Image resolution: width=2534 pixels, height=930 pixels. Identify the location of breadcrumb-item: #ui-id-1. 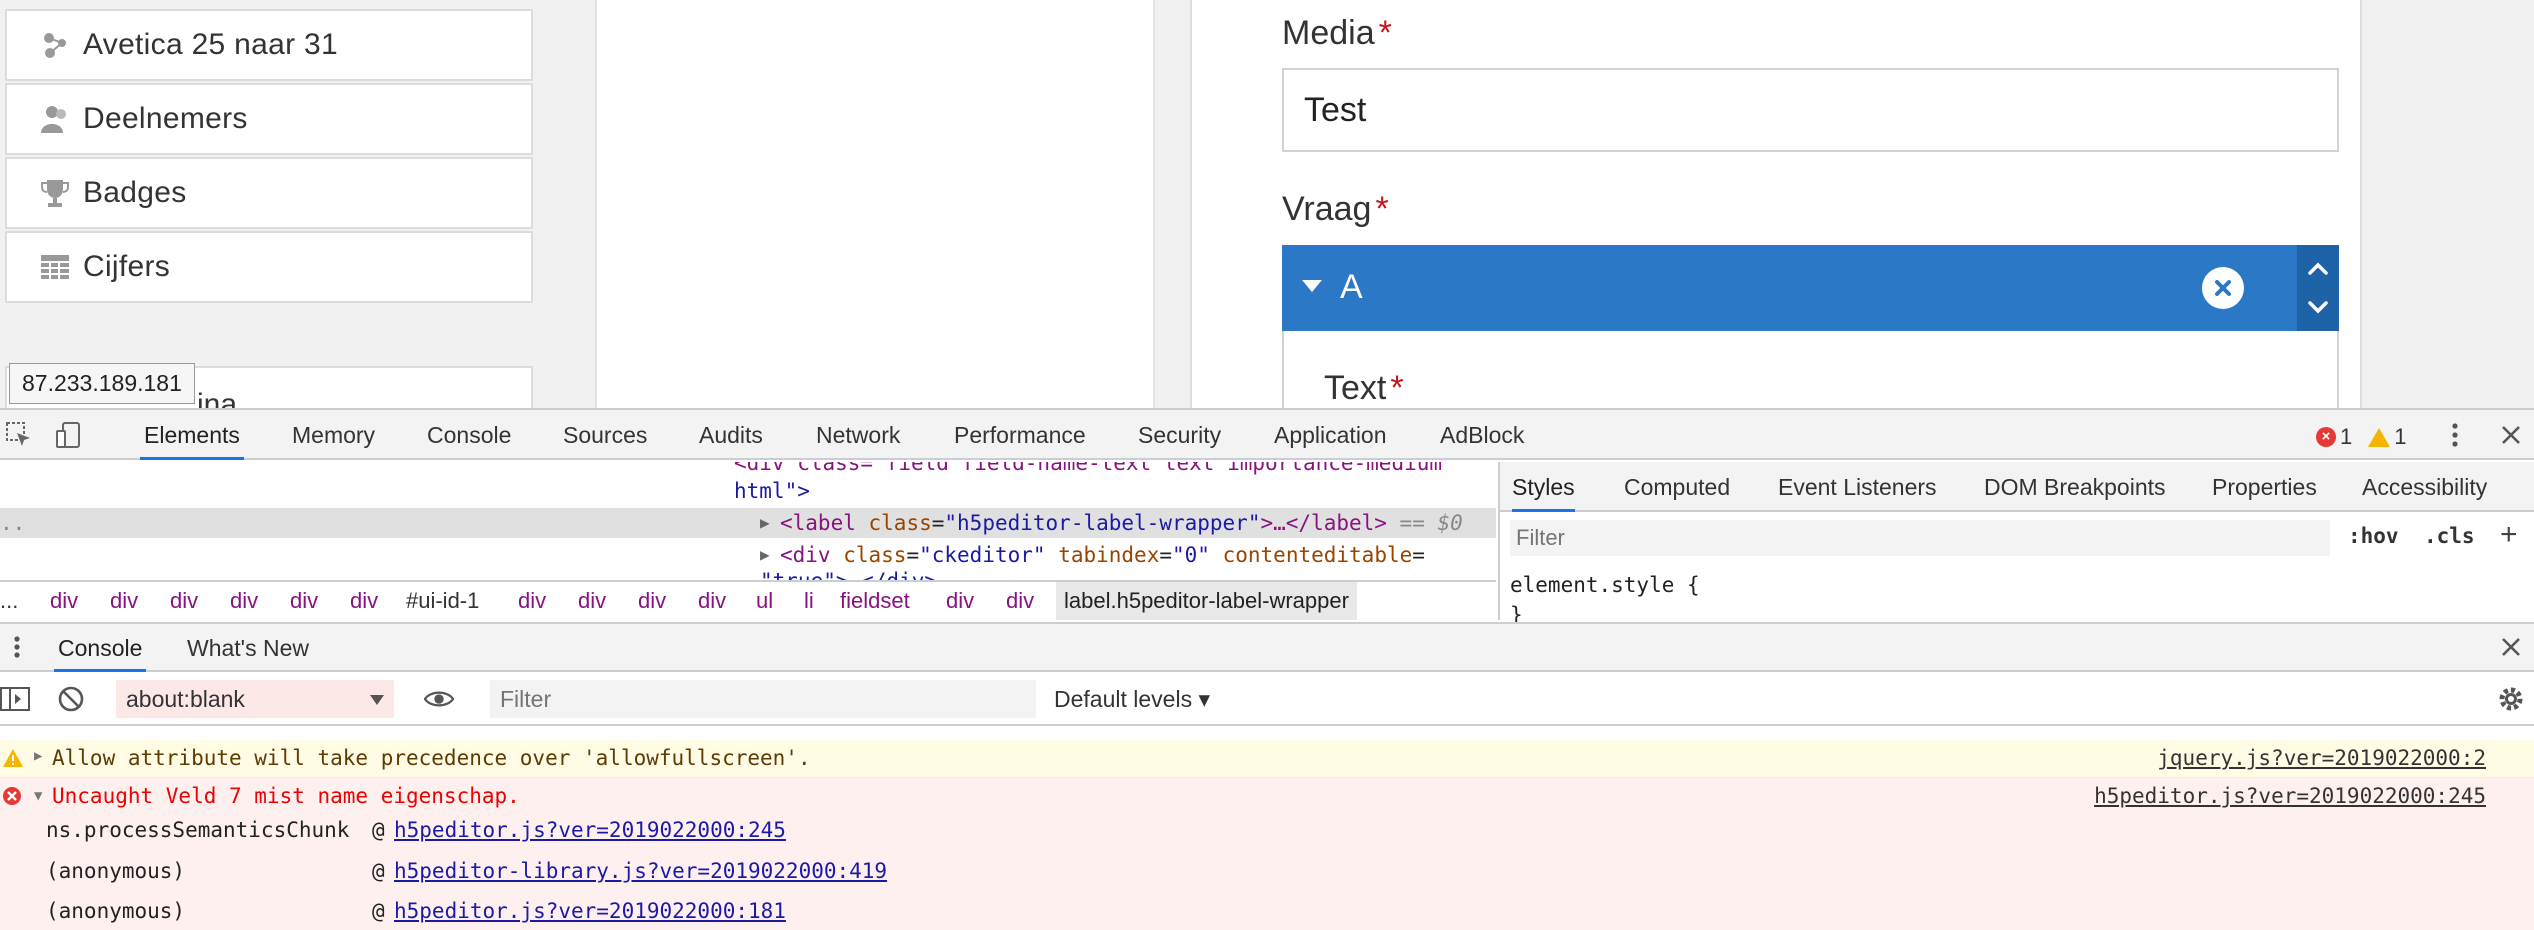
(442, 601).